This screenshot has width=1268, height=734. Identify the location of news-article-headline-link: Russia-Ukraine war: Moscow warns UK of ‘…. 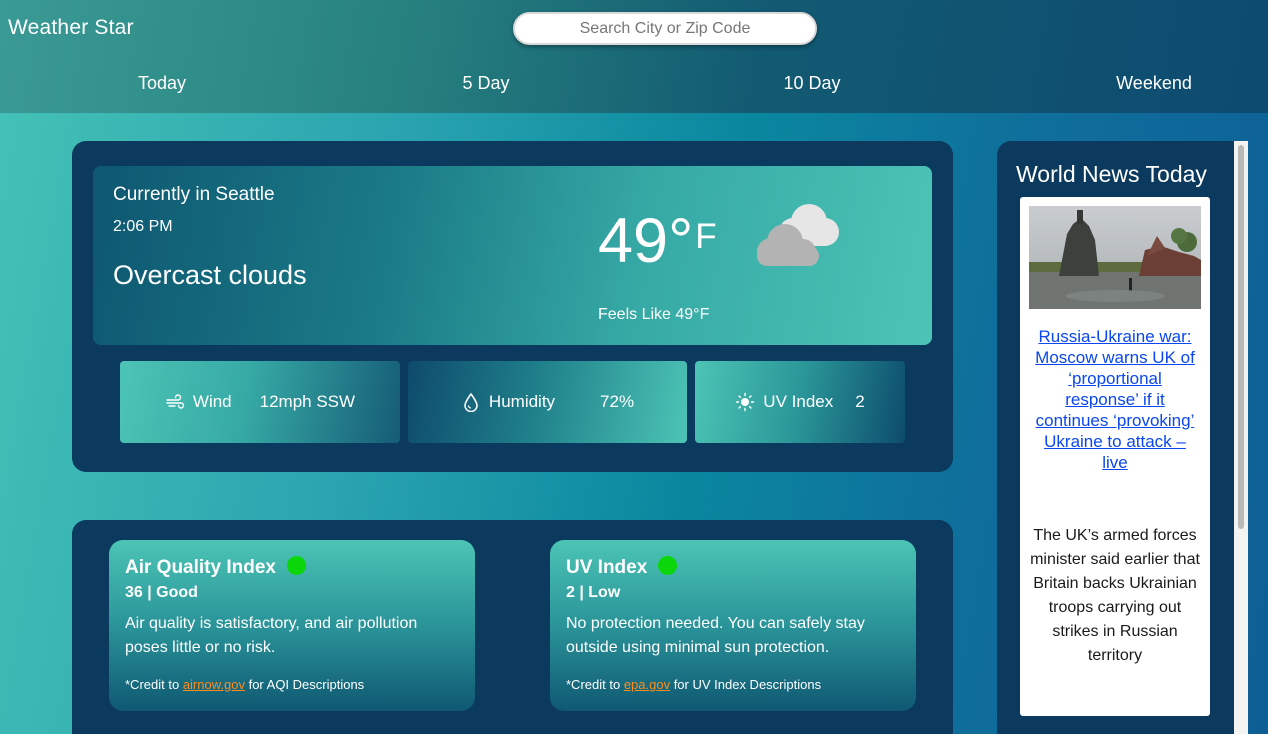
(1115, 399).